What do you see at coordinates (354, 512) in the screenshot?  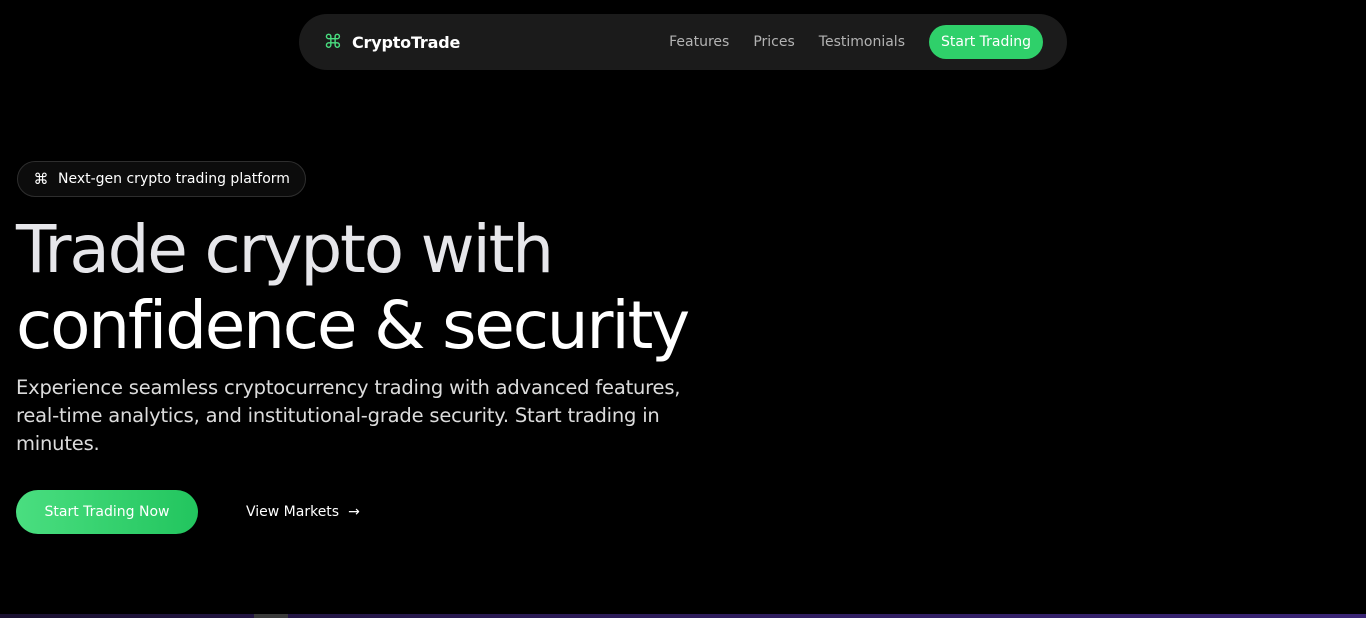 I see `arrow-right-icon: →` at bounding box center [354, 512].